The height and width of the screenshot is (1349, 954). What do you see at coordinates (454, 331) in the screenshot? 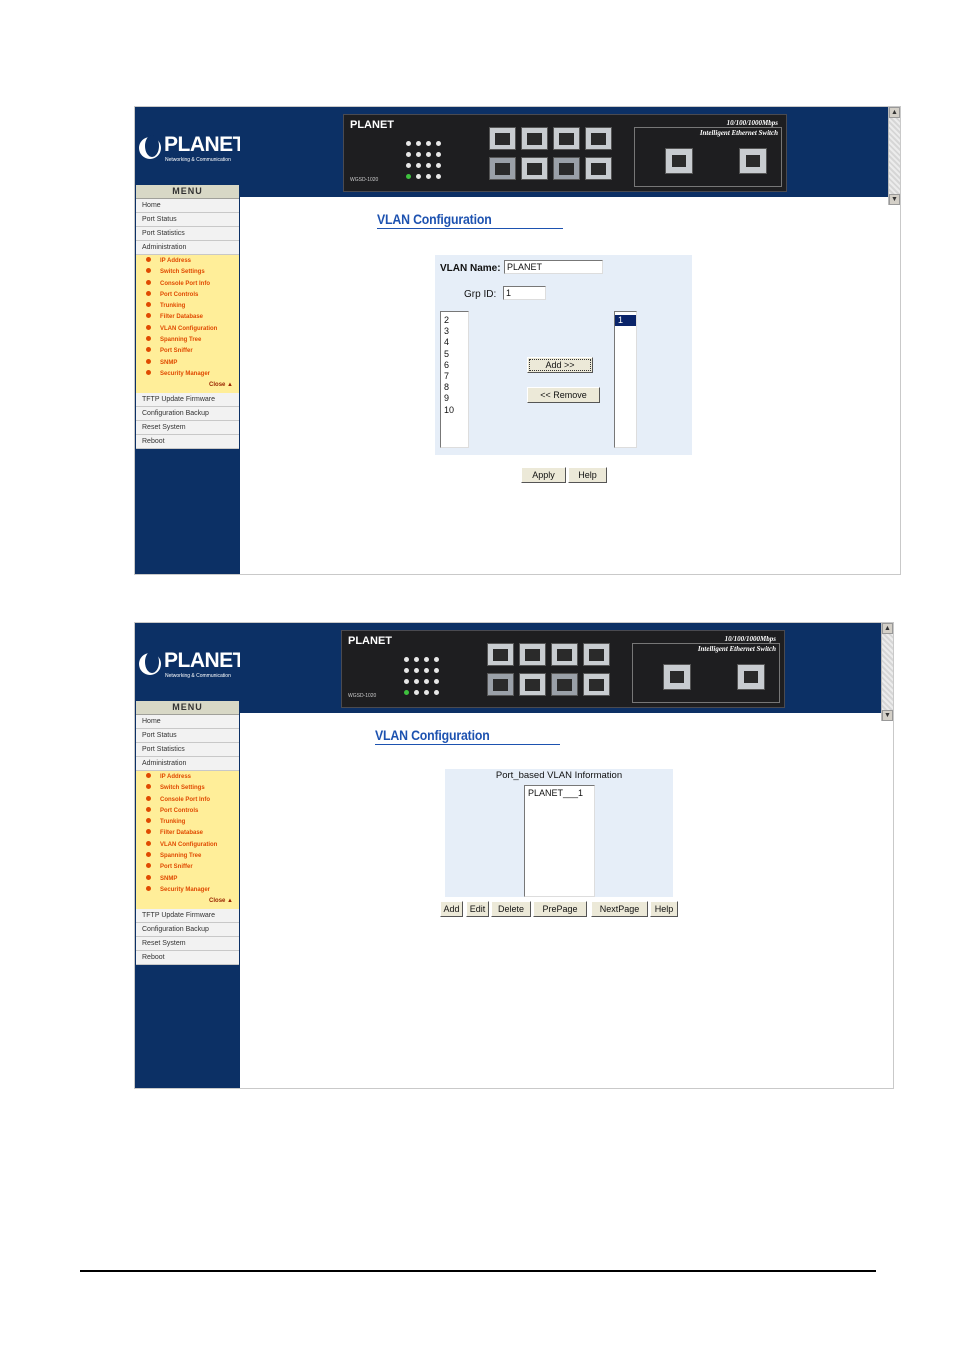
I see `list-item: 3` at bounding box center [454, 331].